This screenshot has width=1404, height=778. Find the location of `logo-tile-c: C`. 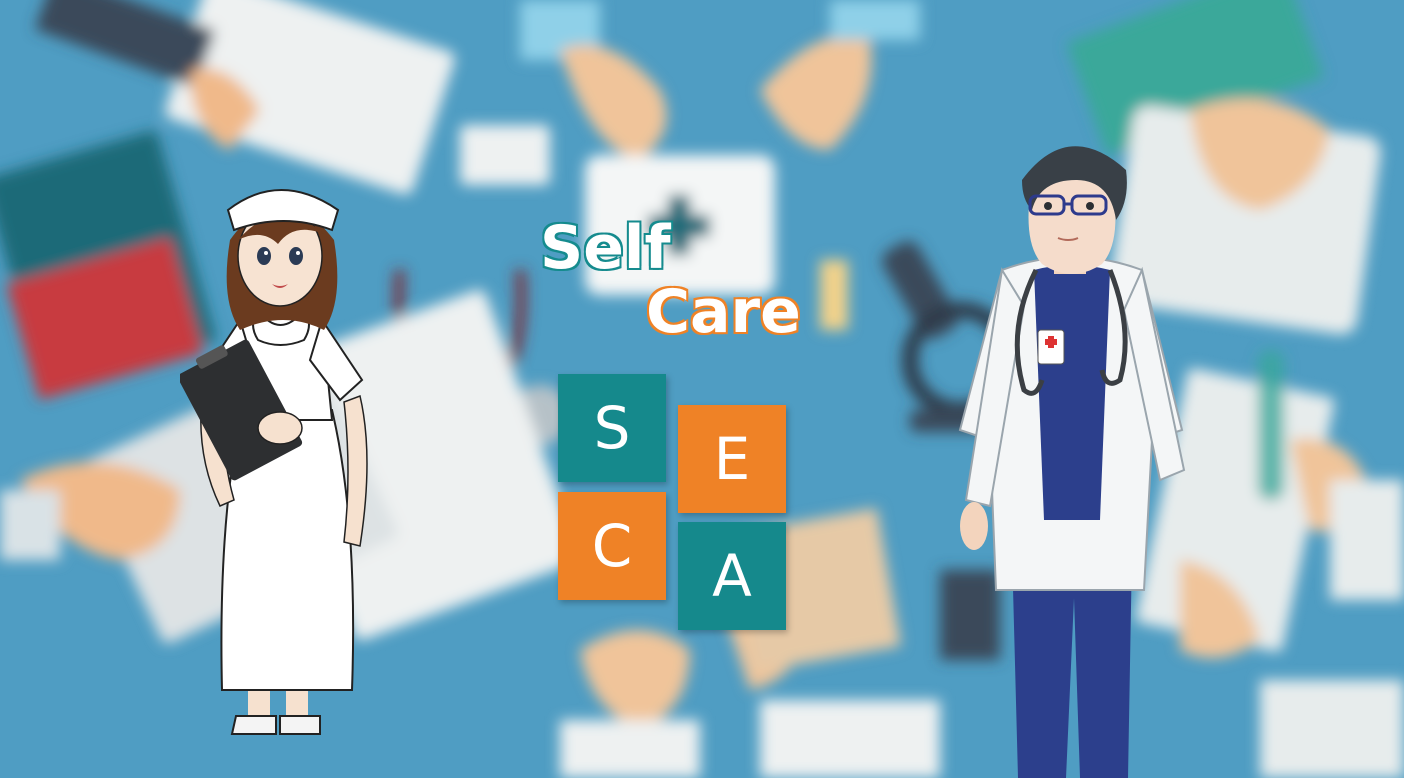

logo-tile-c: C is located at coordinates (612, 546).